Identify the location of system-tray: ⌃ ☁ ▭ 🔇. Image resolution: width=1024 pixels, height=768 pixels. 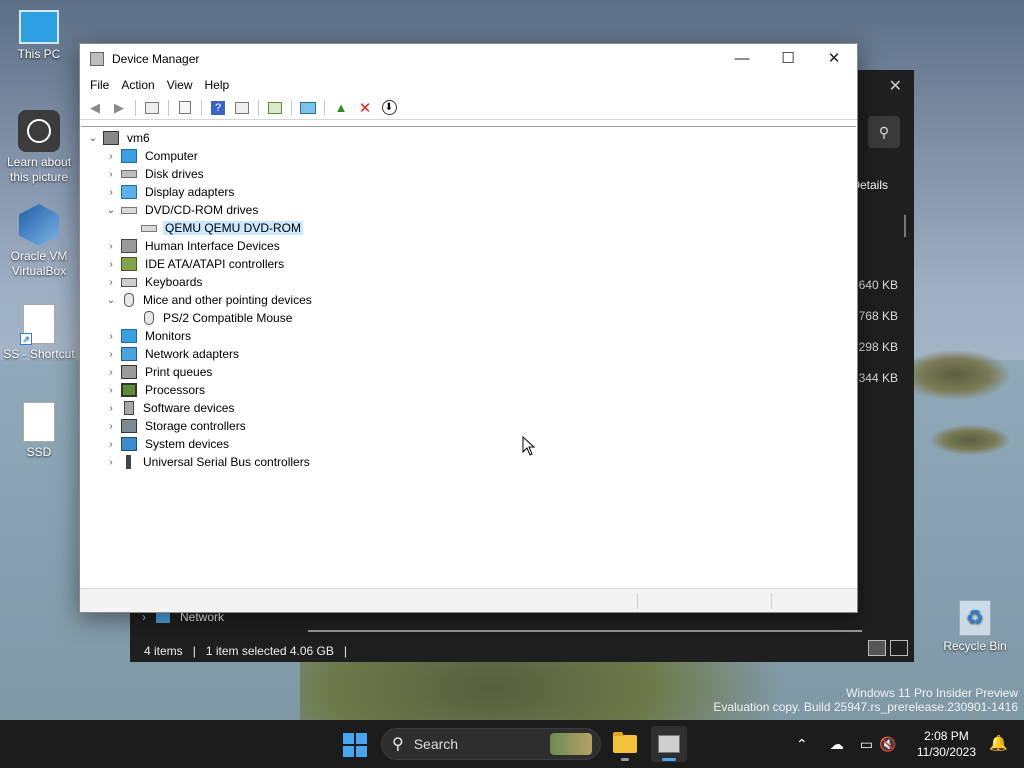
(846, 744).